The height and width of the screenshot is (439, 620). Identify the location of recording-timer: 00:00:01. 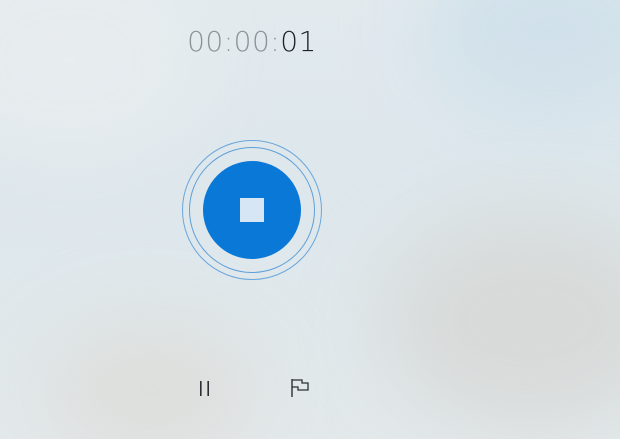
(252, 42).